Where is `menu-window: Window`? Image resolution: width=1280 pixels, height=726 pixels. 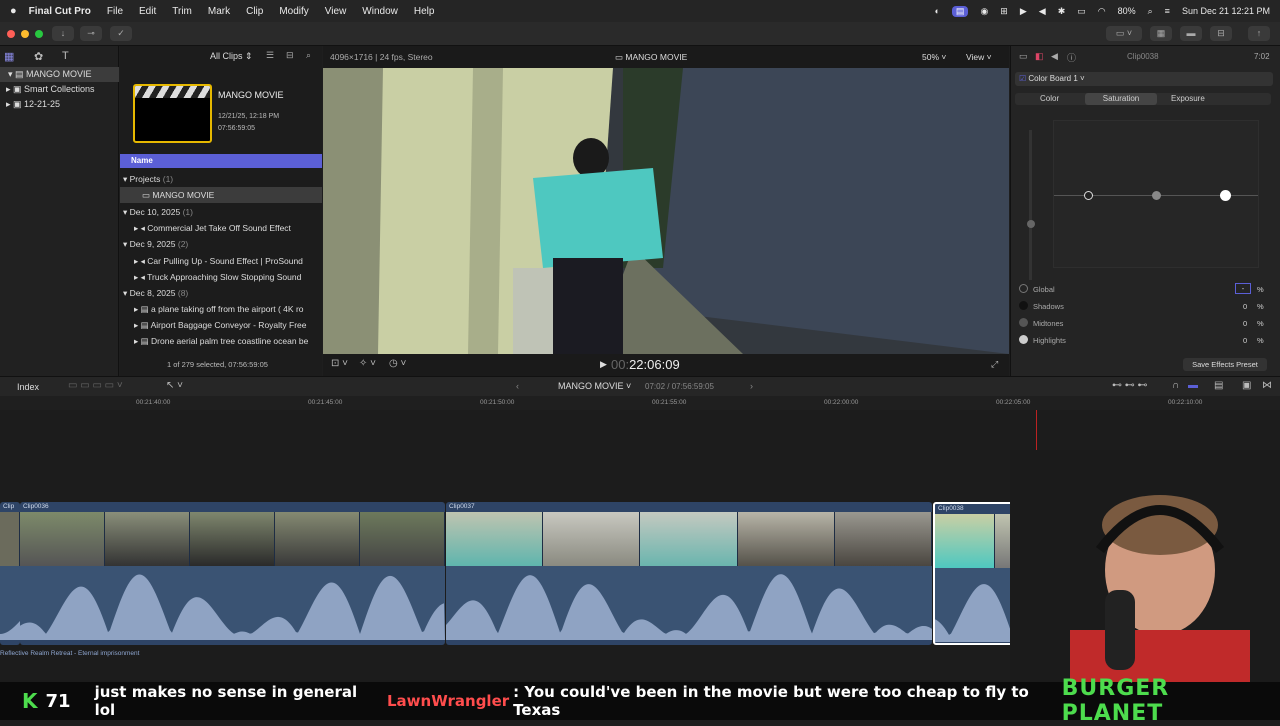 menu-window: Window is located at coordinates (380, 11).